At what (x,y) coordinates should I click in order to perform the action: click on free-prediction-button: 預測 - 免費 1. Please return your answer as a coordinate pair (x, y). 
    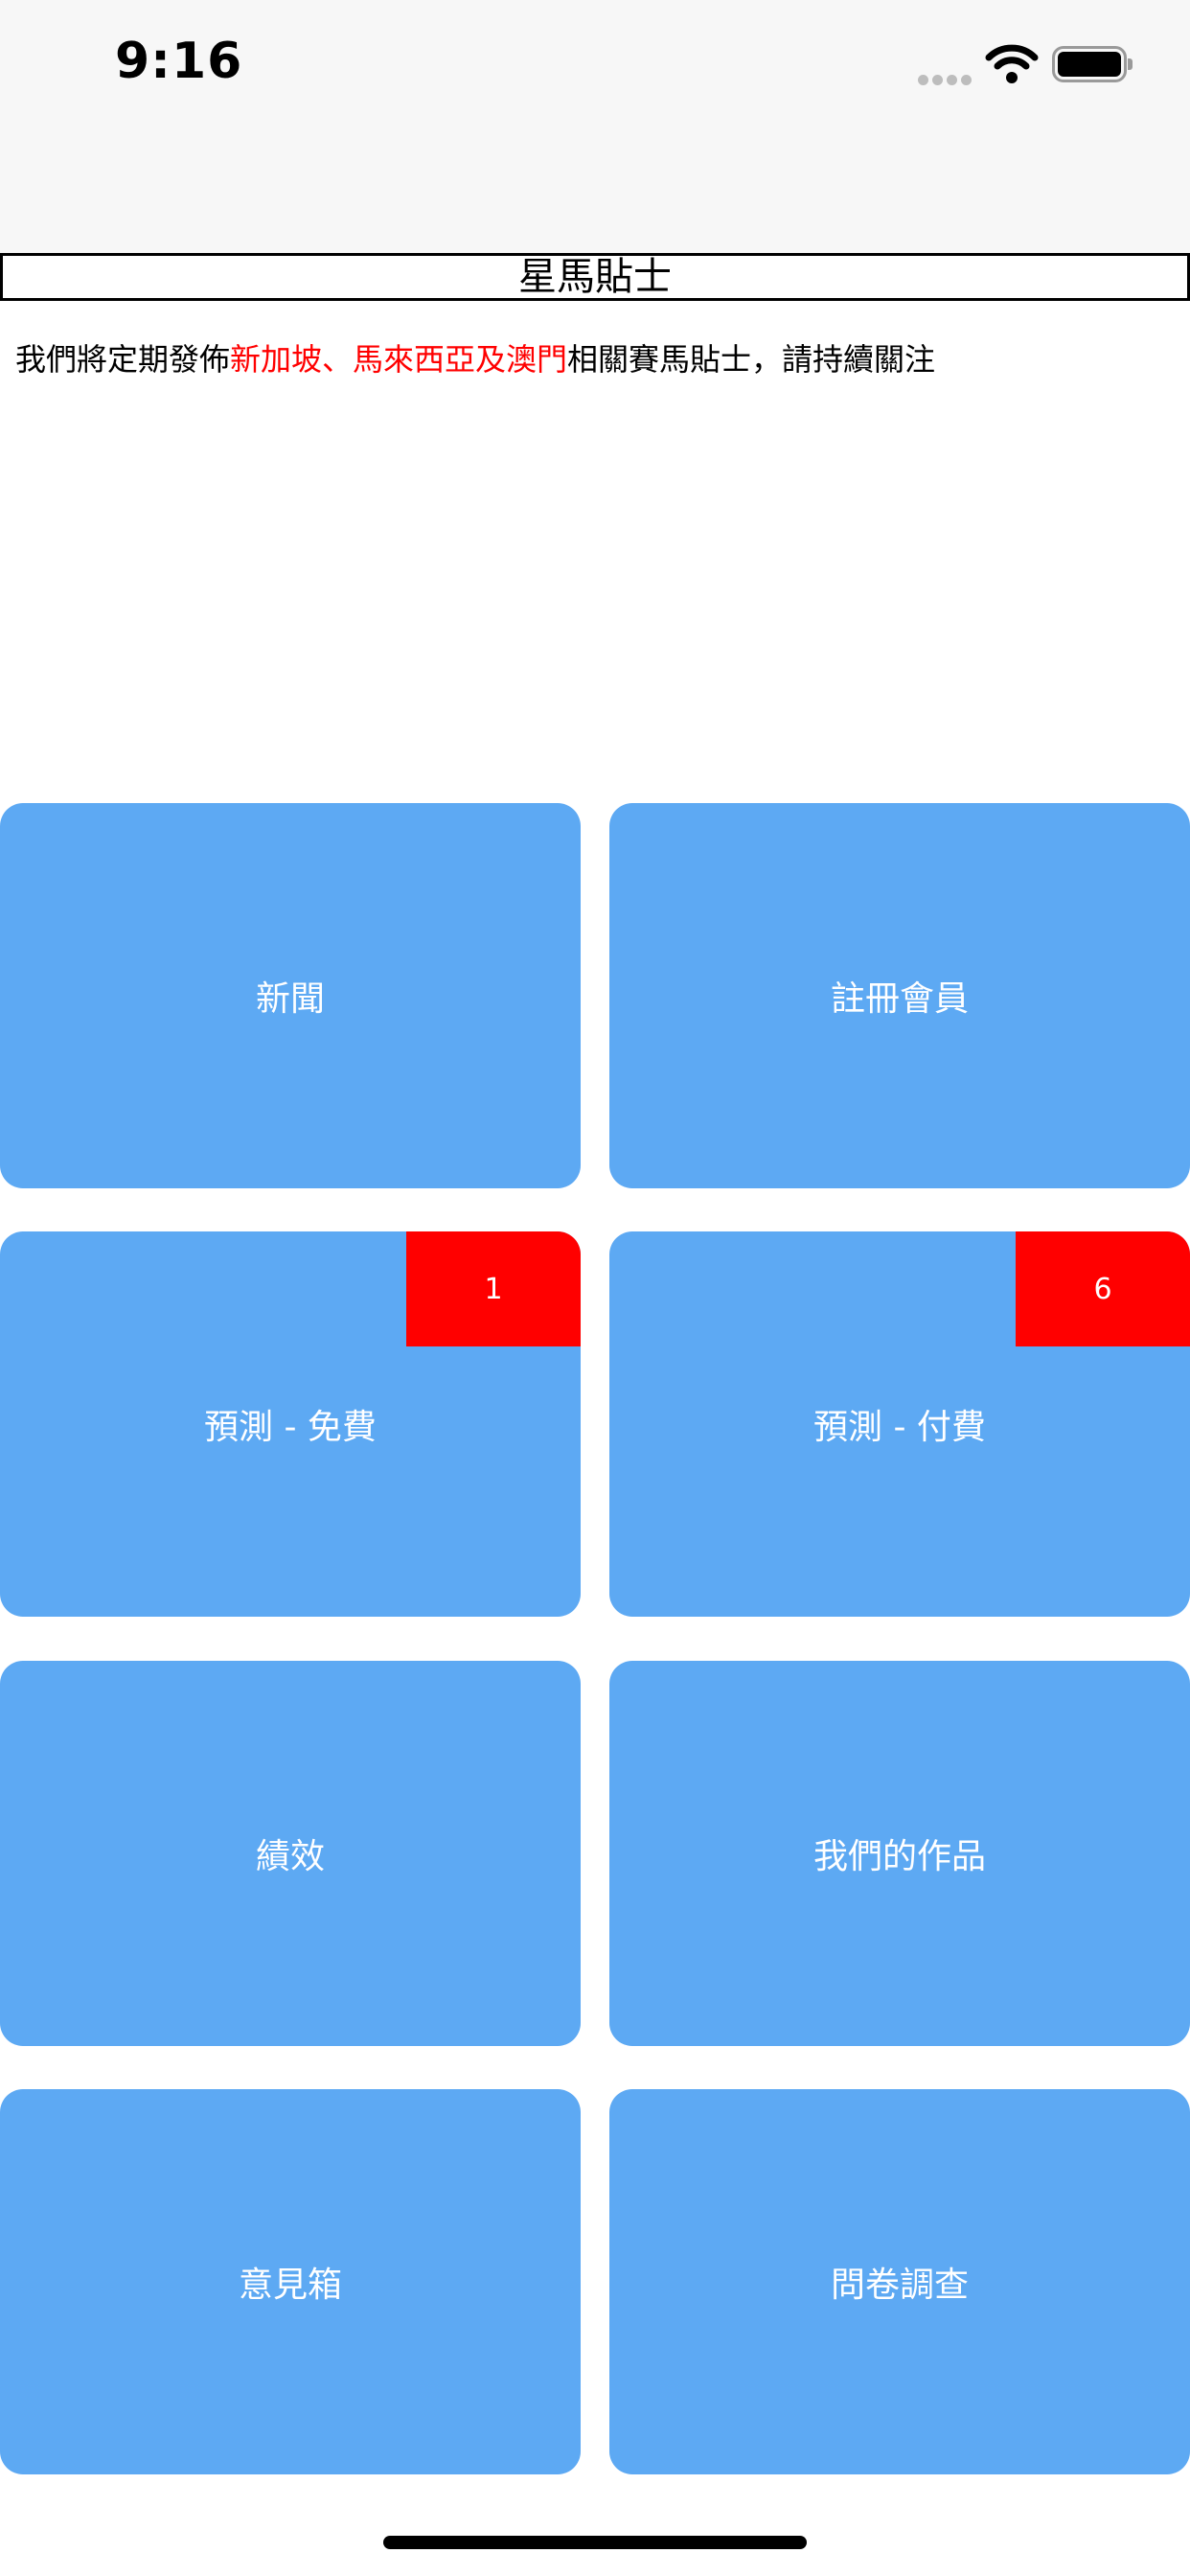
    Looking at the image, I should click on (290, 1424).